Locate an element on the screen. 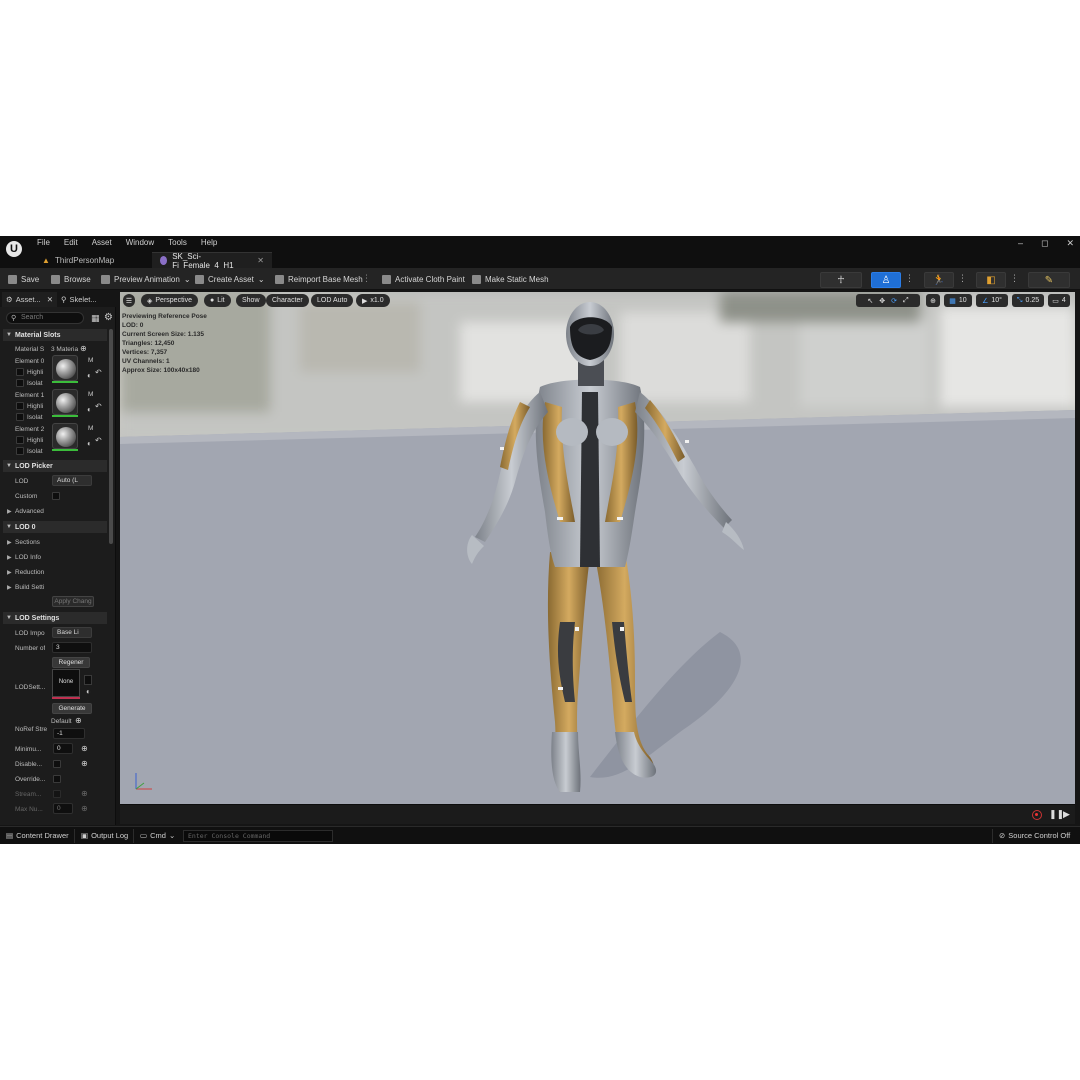 Image resolution: width=1080 pixels, height=1080 pixels. tab-asset-details: ⚙ Asset... ✕ is located at coordinates (30, 299).